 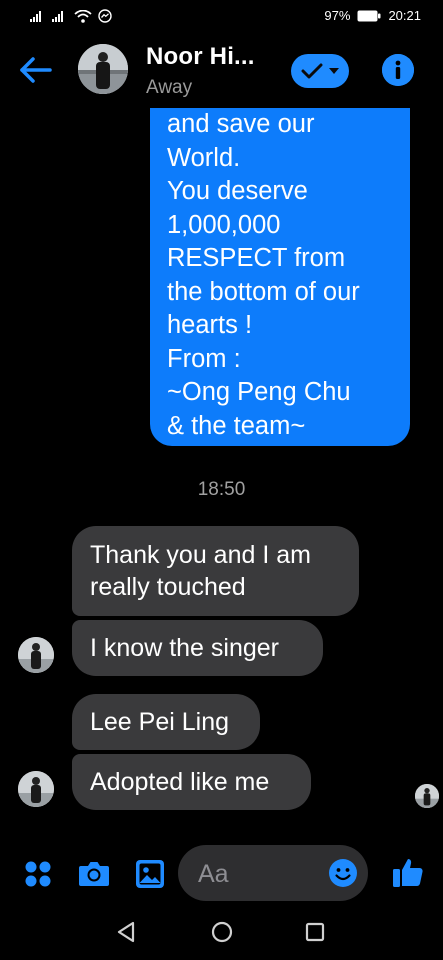 What do you see at coordinates (241, 124) in the screenshot?
I see `message-line: and save our` at bounding box center [241, 124].